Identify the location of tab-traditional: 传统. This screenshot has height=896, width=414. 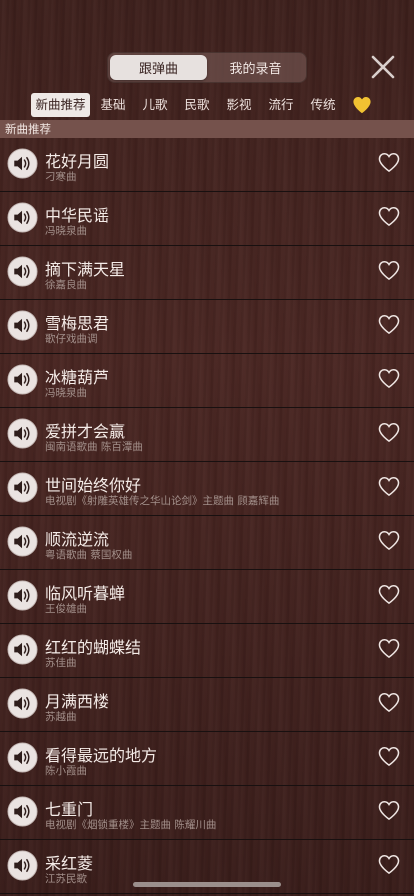
(323, 105).